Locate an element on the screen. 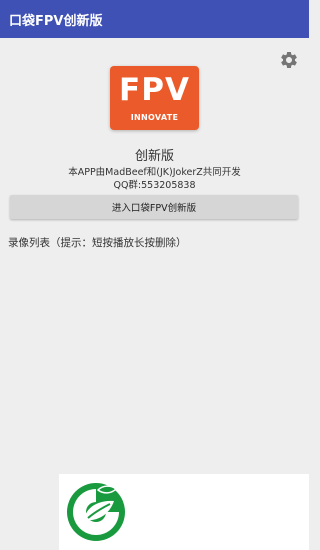 This screenshot has height=550, width=320. authors-text: 本APP由MadBeef和(JK)JokerZ共同开发 is located at coordinates (154, 172).